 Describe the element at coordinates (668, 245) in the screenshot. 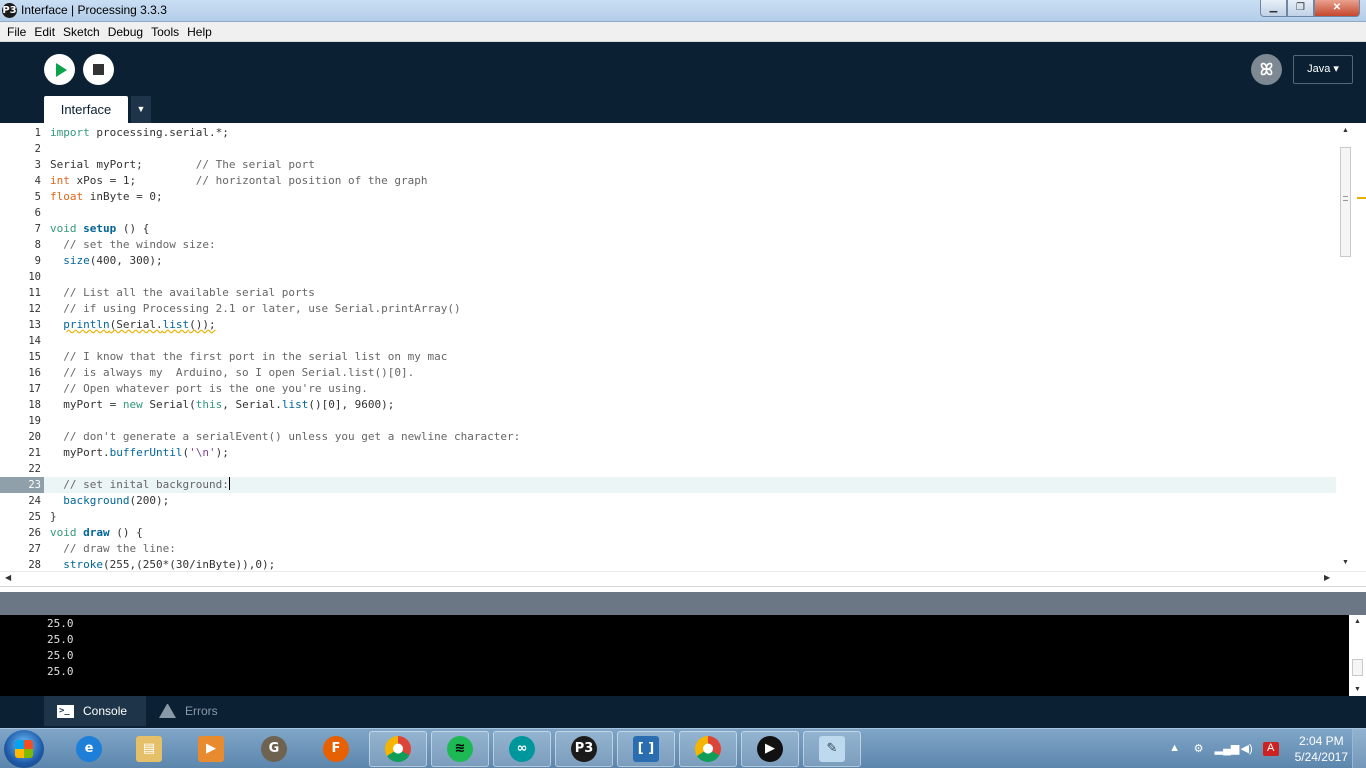

I see `code-line: 8 // set the window size:` at that location.